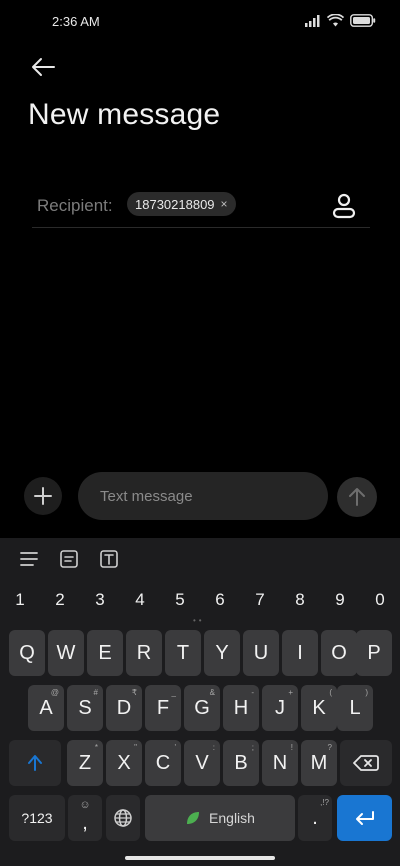 The height and width of the screenshot is (866, 400). I want to click on key-c: ' C, so click(163, 763).